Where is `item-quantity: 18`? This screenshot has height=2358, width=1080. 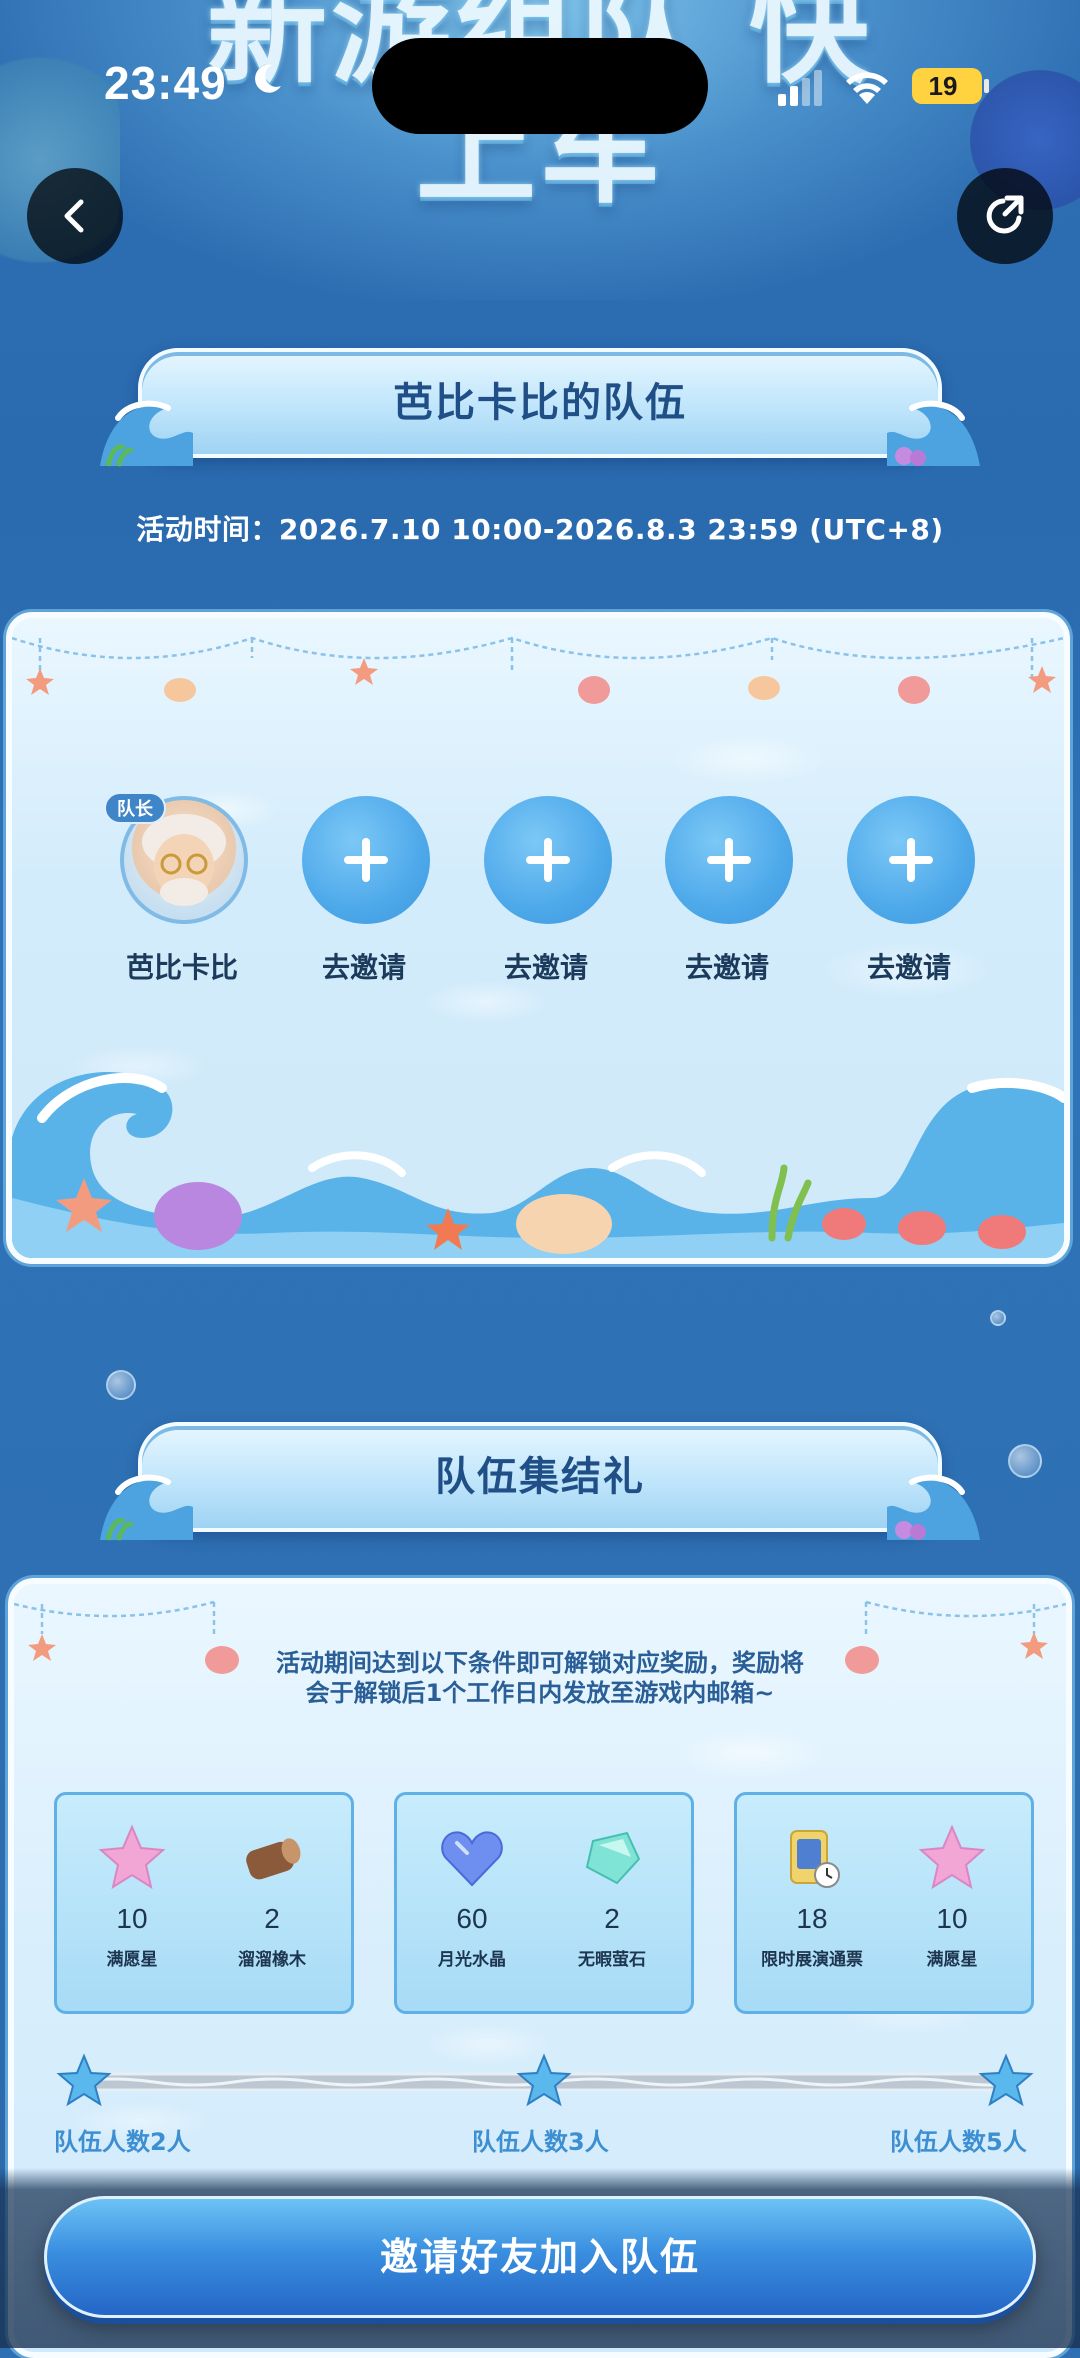 item-quantity: 18 is located at coordinates (812, 1918).